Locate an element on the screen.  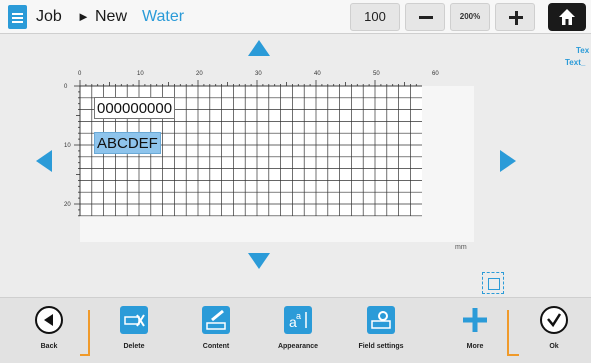
ok-label: Ok is located at coordinates (554, 346).